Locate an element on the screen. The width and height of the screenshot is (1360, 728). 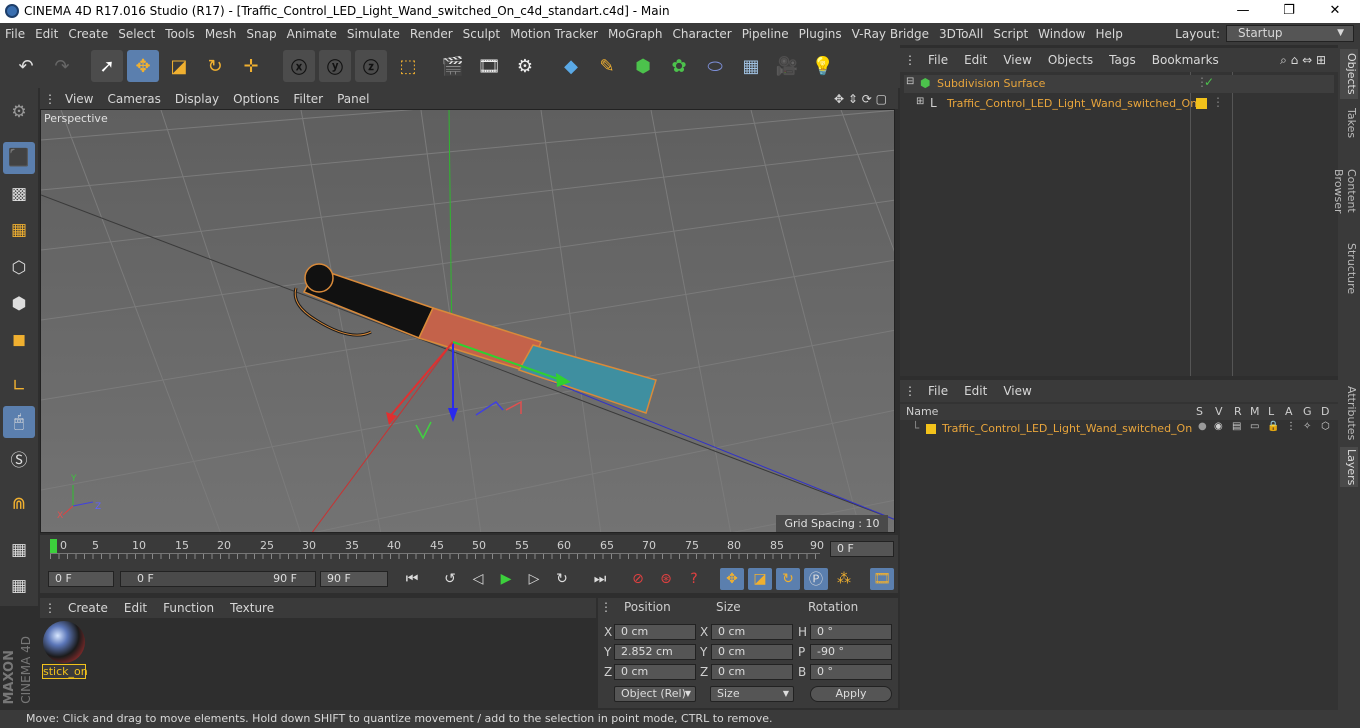
viewport-nav-icons: ✥ ⇕ ⟳ ▢ is located at coordinates (860, 99).